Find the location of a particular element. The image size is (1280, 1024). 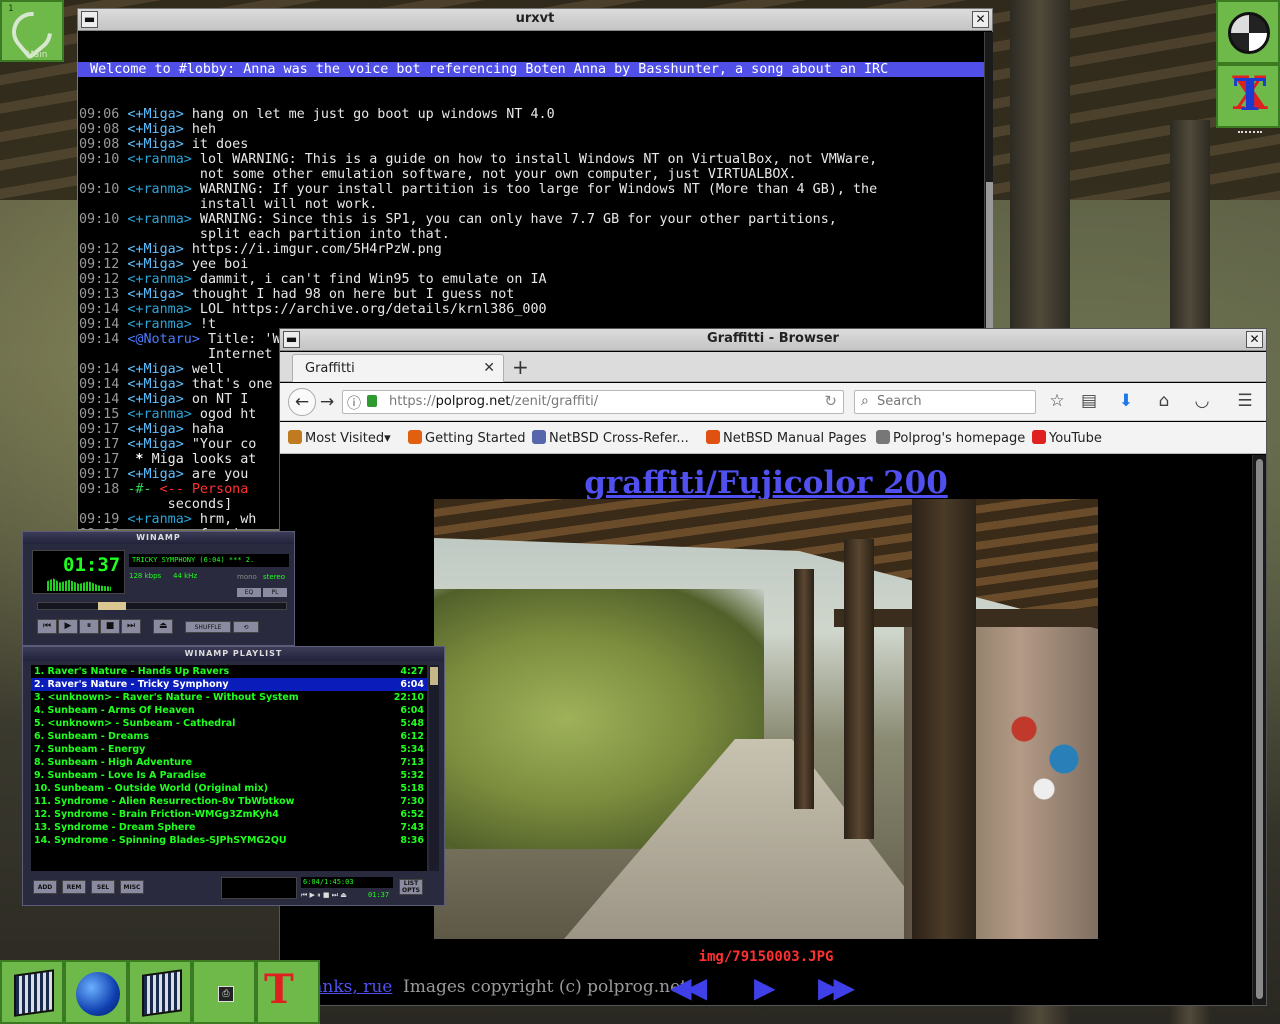

pause-icon: ⏸ is located at coordinates (89, 626).